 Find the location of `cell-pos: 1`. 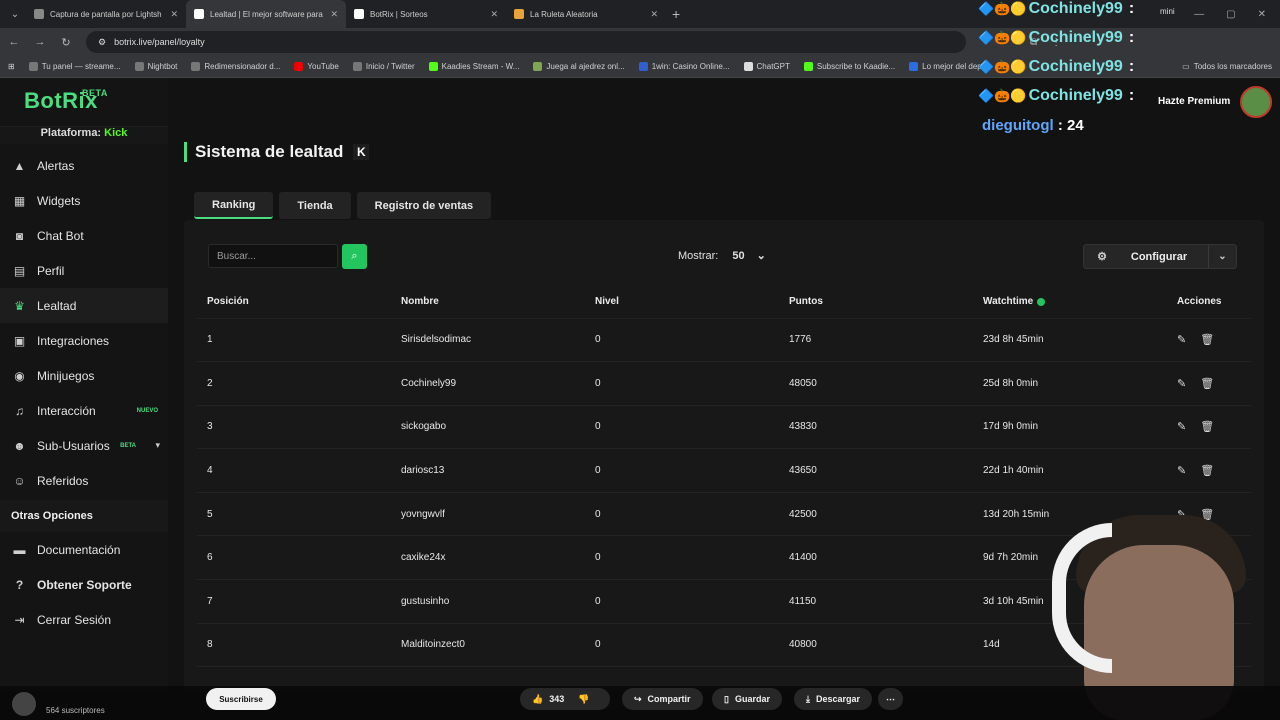

cell-pos: 1 is located at coordinates (294, 340).